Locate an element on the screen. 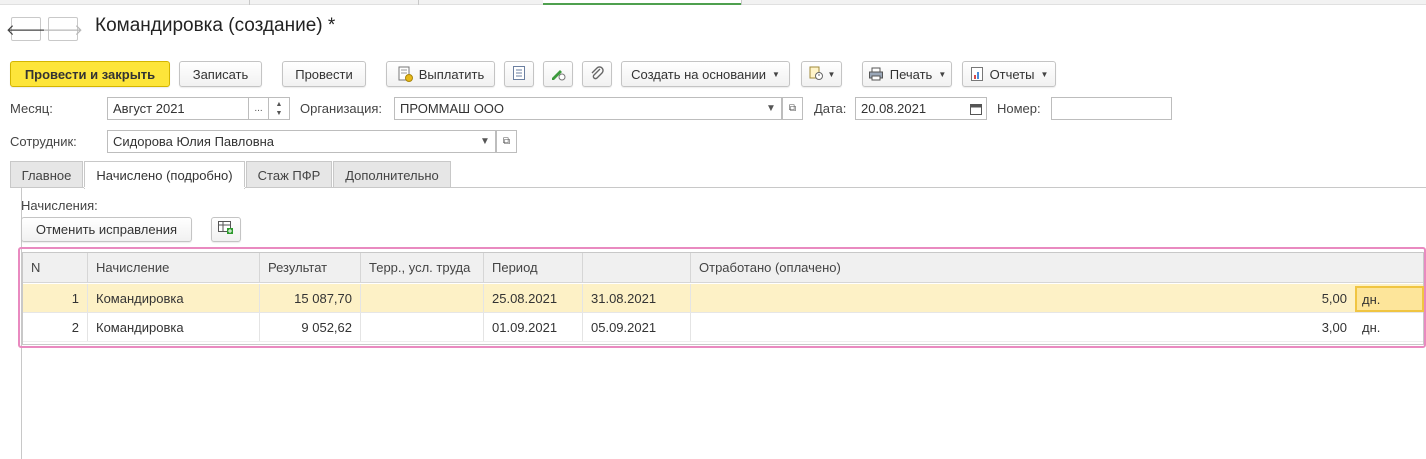 This screenshot has width=1426, height=459. paperclip-icon is located at coordinates (597, 74).